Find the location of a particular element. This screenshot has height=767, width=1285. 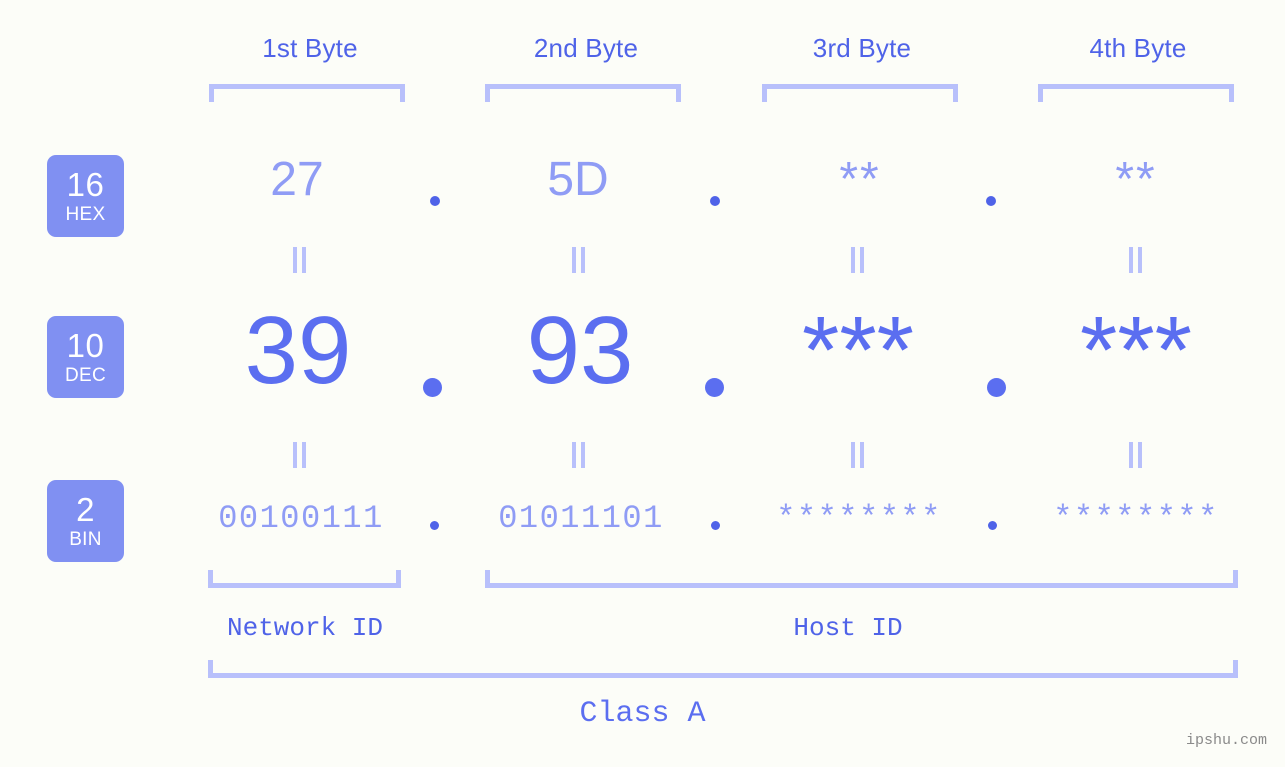

bin-byte-4: ******** is located at coordinates (1136, 518).